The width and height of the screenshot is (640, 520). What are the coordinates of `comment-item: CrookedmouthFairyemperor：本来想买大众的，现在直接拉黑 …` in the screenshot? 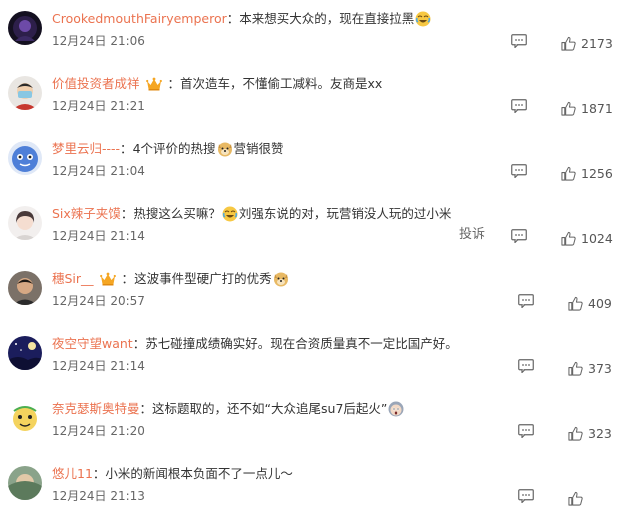 It's located at (320, 32).